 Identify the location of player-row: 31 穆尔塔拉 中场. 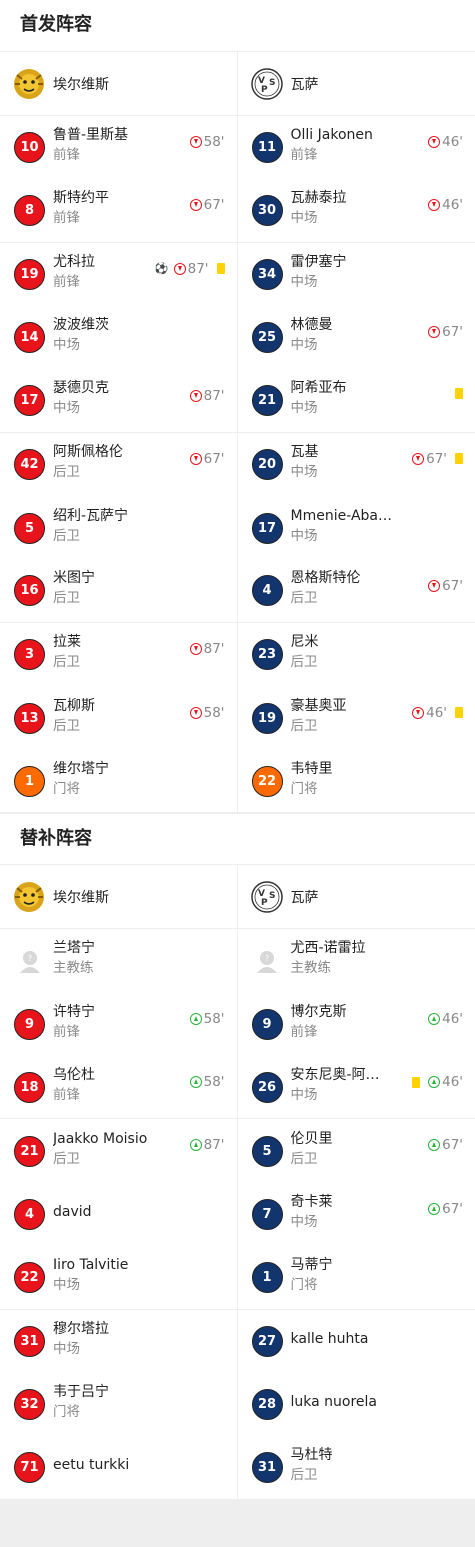
(118, 1341).